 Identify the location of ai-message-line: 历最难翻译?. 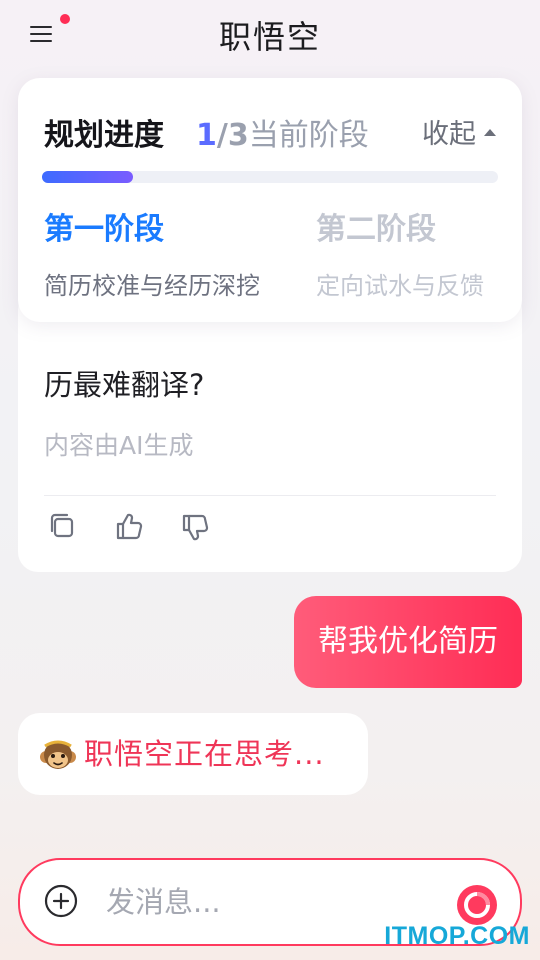
(124, 385).